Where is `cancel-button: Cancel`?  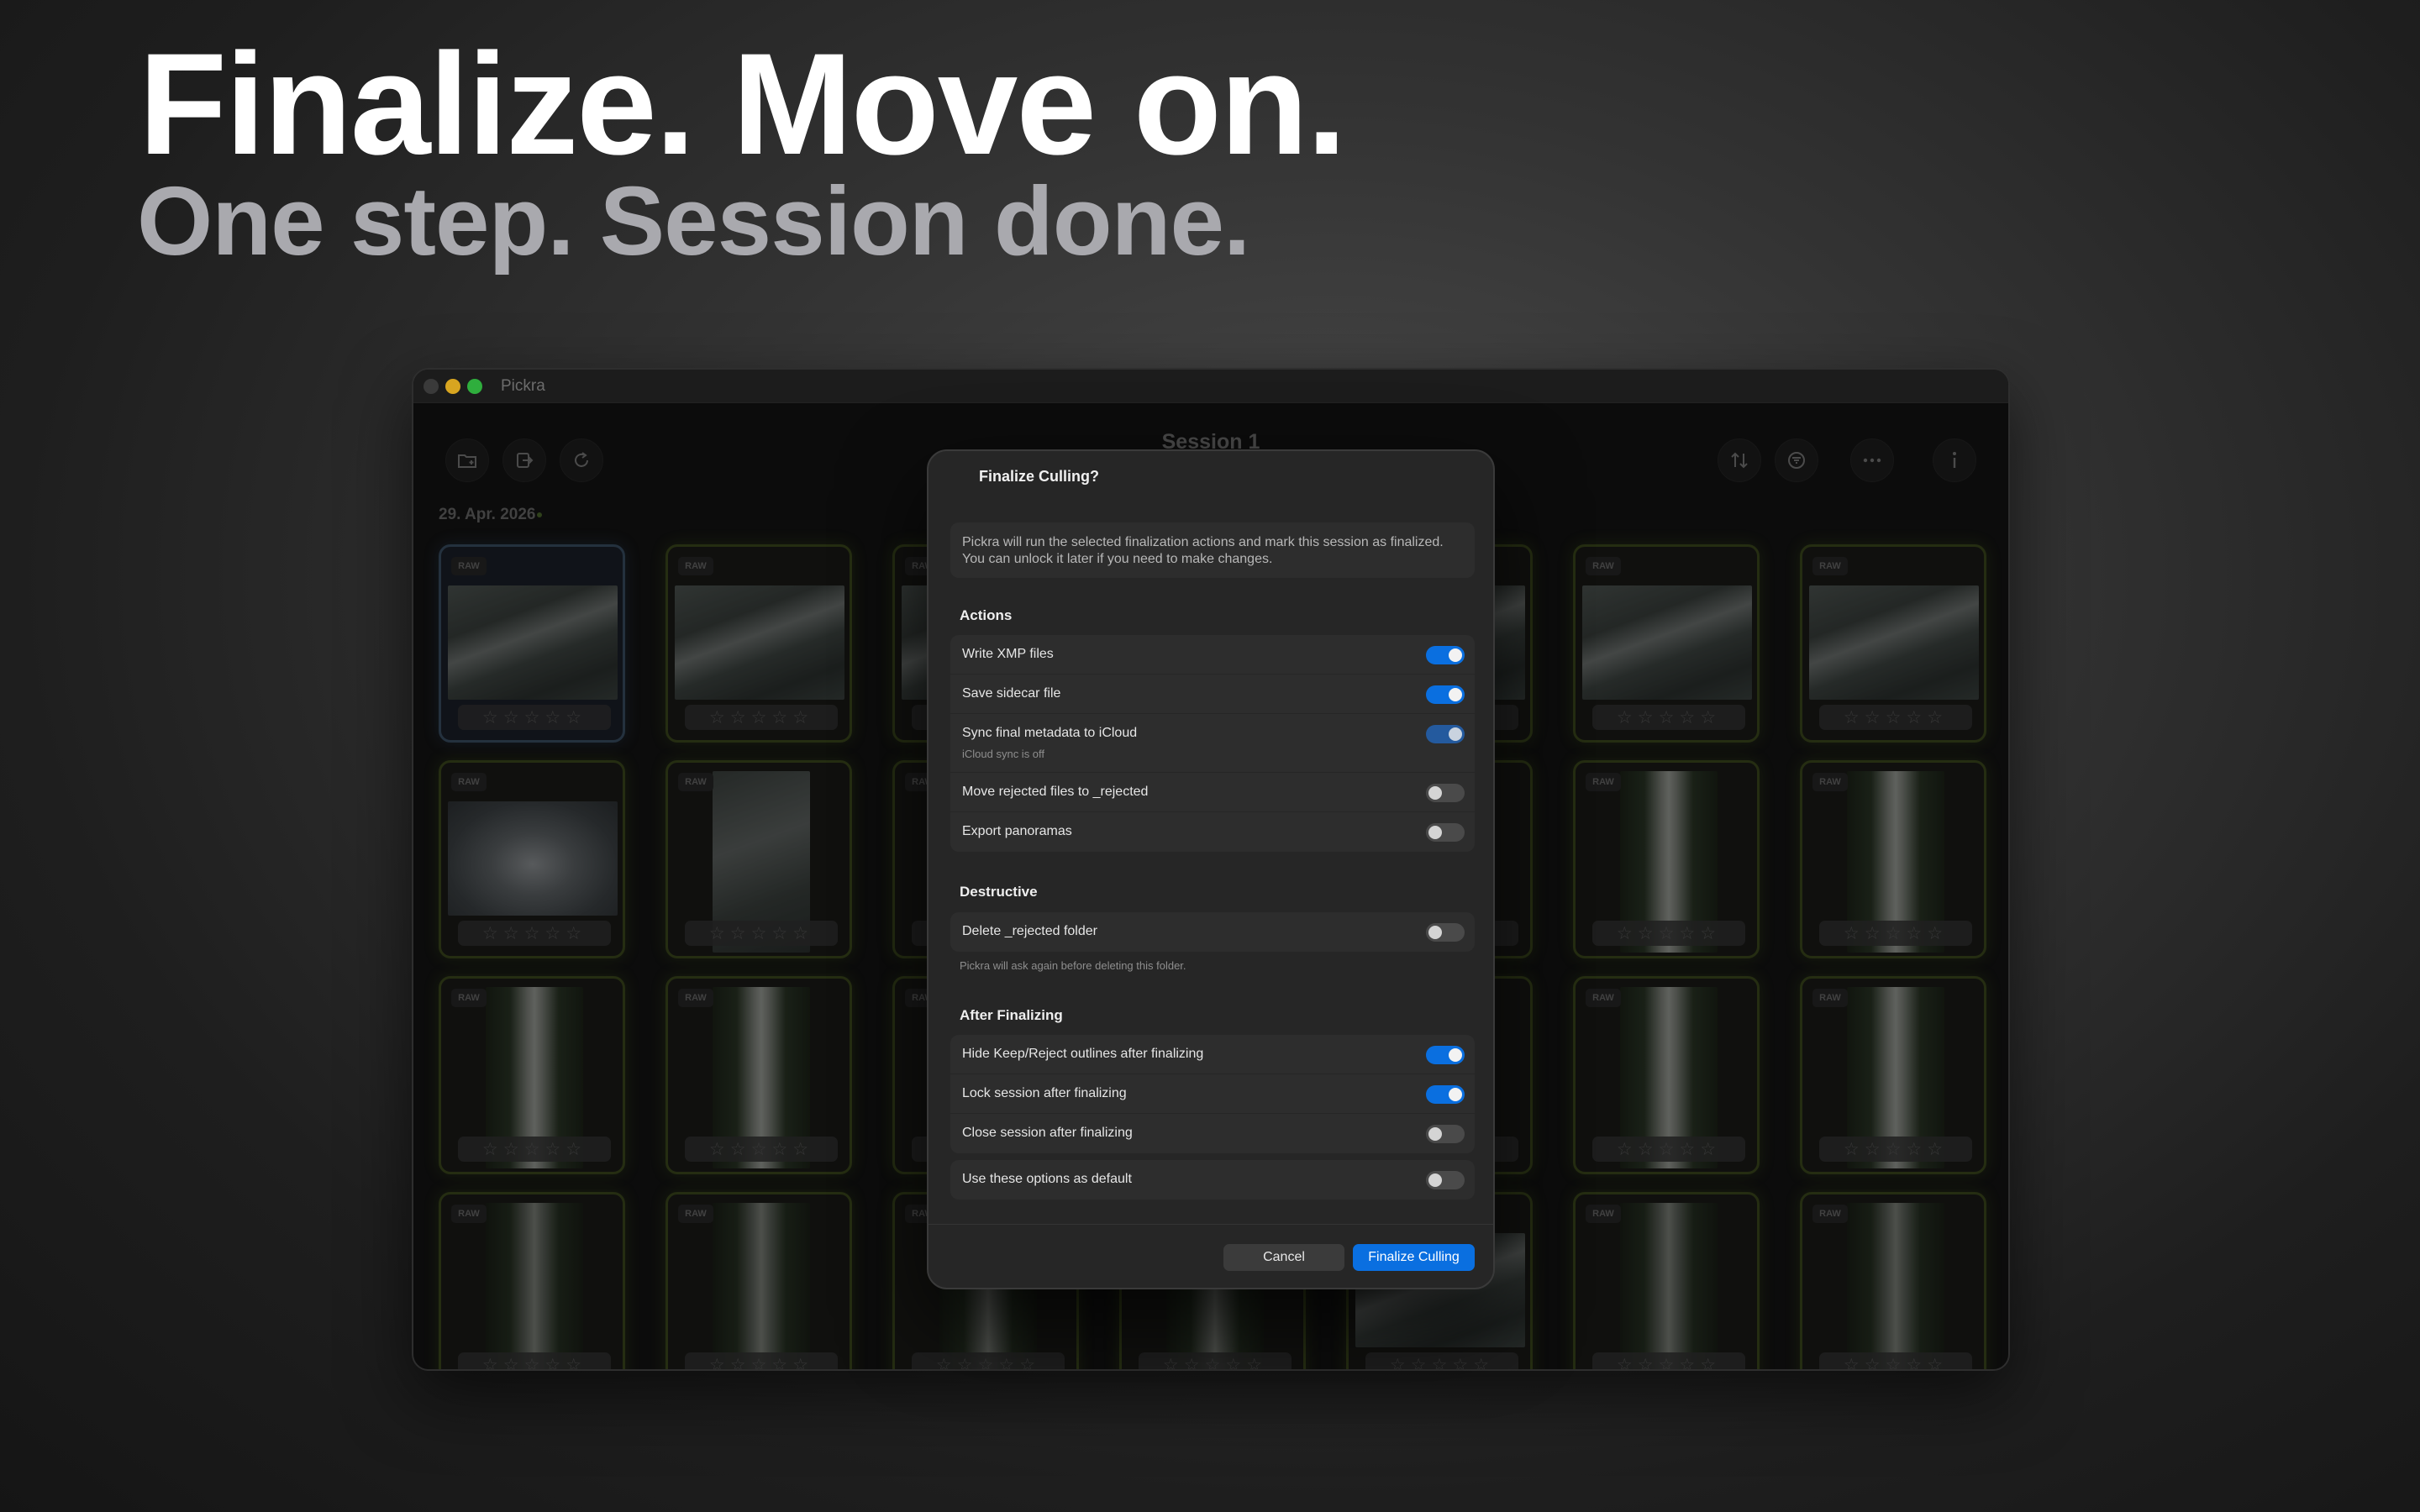 cancel-button: Cancel is located at coordinates (1284, 1257).